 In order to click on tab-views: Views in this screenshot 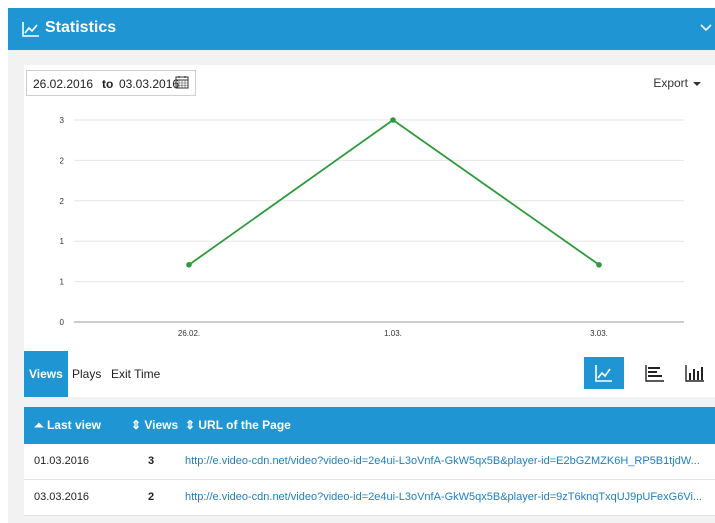, I will do `click(46, 374)`.